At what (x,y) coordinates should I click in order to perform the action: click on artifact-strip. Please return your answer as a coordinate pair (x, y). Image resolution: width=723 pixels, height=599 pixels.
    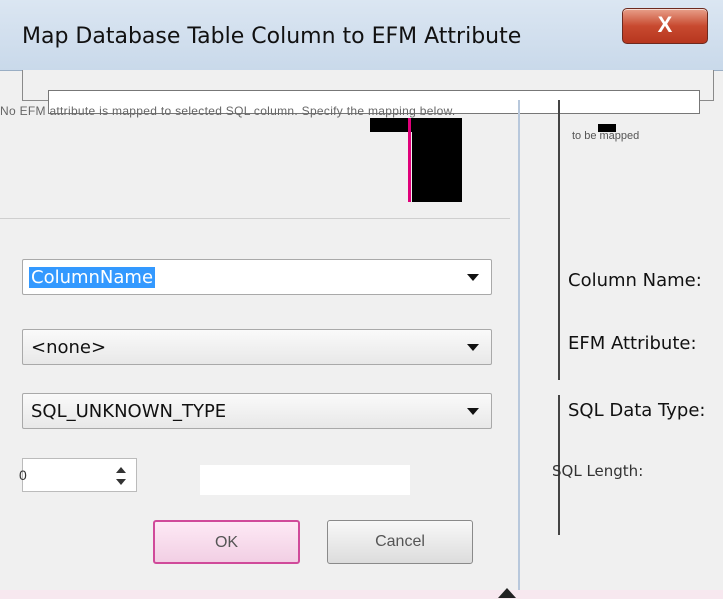
    Looking at the image, I should click on (305, 480).